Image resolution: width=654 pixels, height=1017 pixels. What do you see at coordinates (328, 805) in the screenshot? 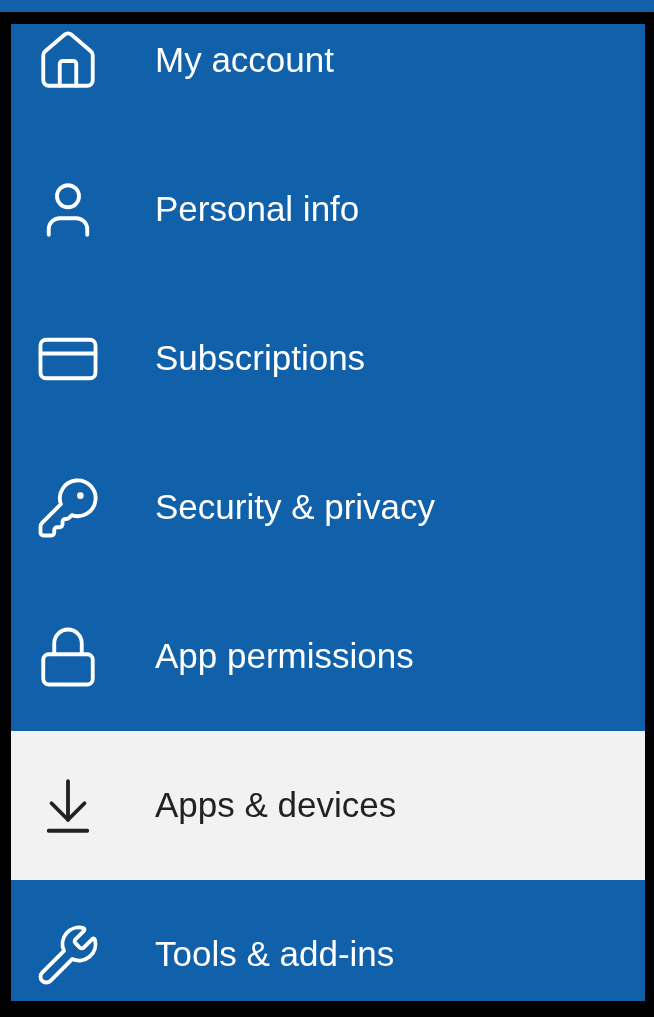
I see `menu-item: Apps & devices` at bounding box center [328, 805].